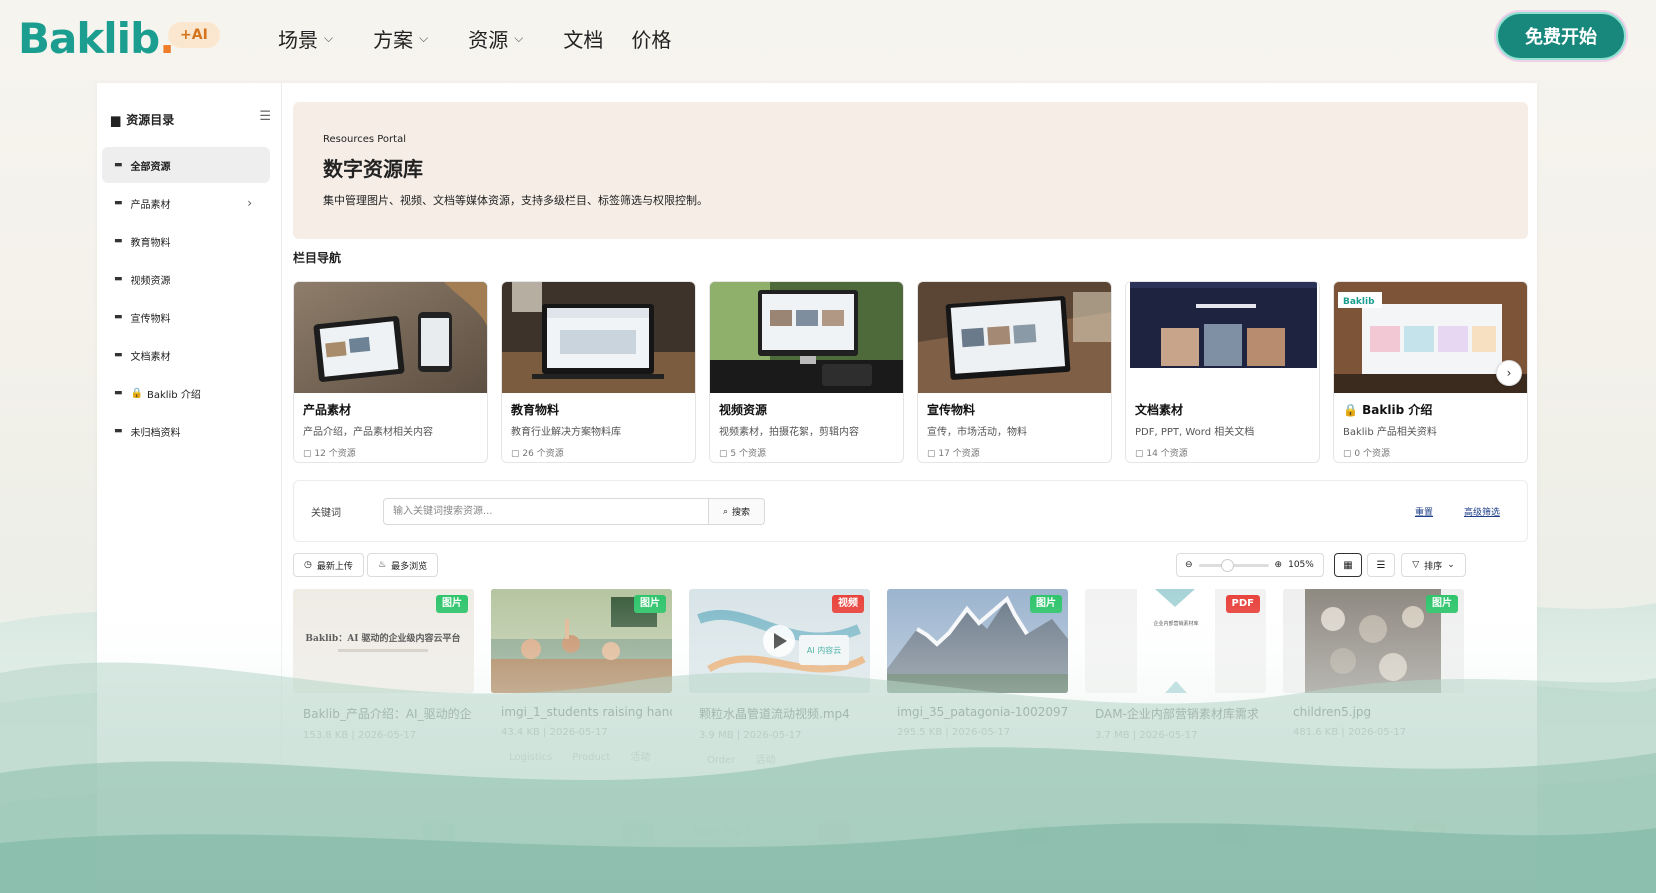  Describe the element at coordinates (1175, 623) in the screenshot. I see `svg-text: 企业内部营销素材库` at that location.